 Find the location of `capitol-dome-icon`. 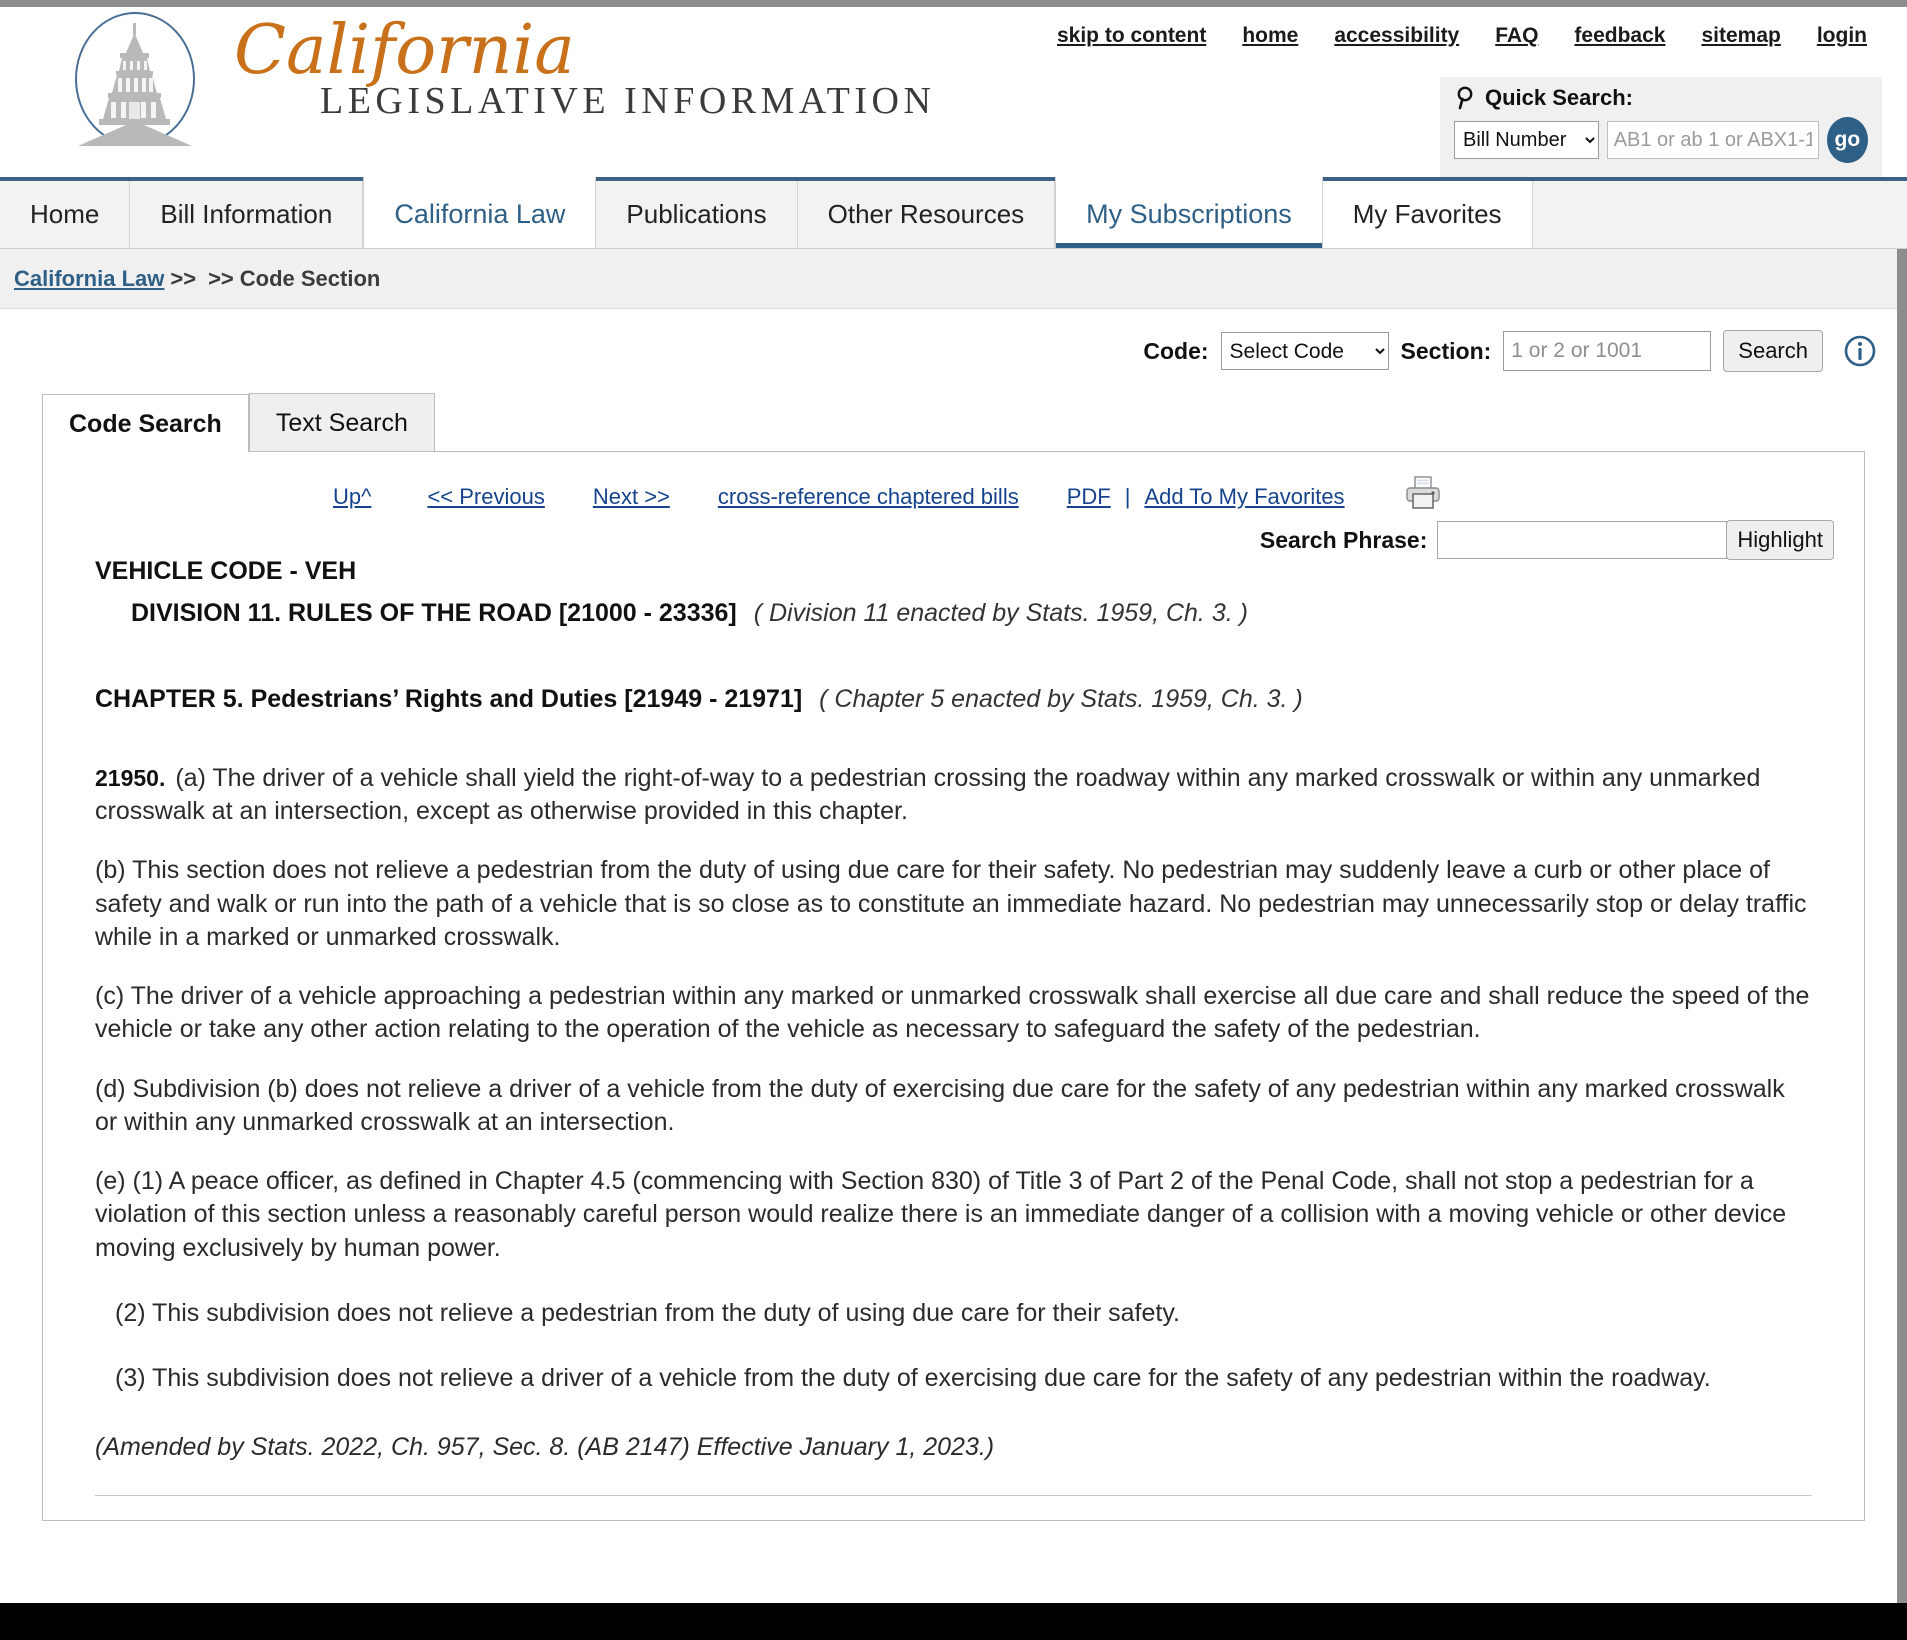

capitol-dome-icon is located at coordinates (135, 79).